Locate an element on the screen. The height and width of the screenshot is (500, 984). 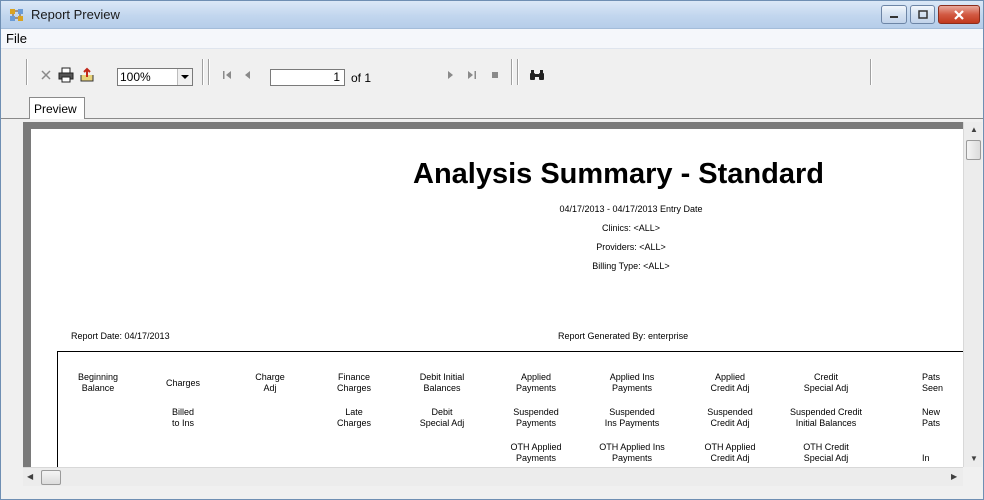
next-page-icon is located at coordinates (450, 75).